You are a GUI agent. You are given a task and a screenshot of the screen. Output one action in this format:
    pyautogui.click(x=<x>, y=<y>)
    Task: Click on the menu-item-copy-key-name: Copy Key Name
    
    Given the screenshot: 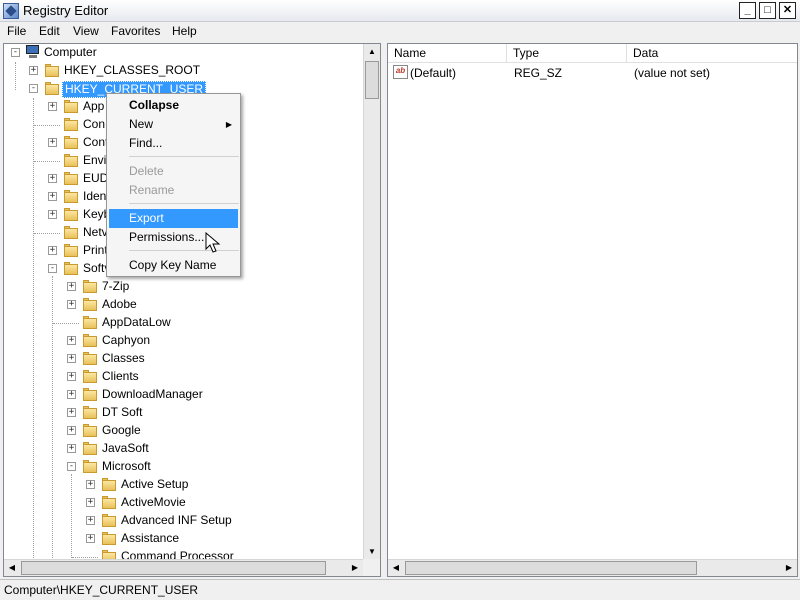 What is the action you would take?
    pyautogui.click(x=173, y=265)
    